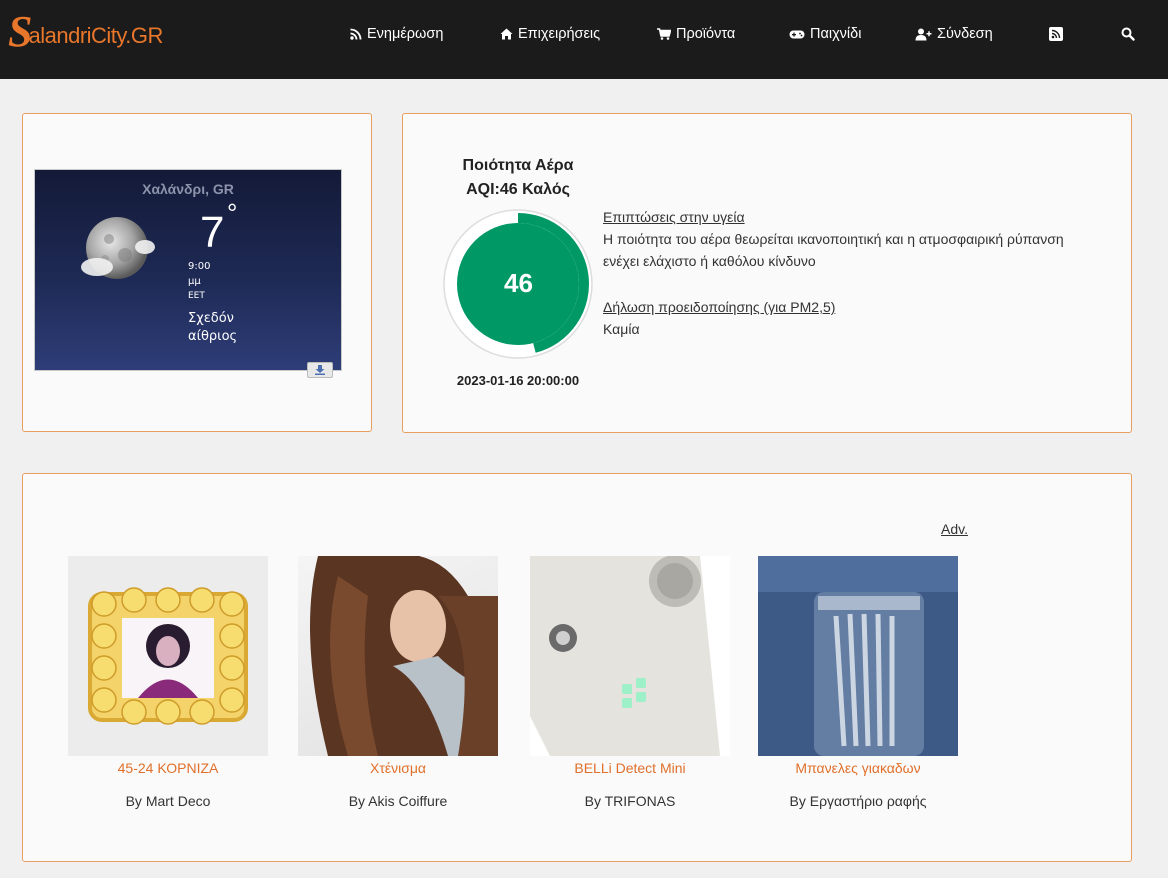 The height and width of the screenshot is (878, 1168). What do you see at coordinates (709, 261) in the screenshot?
I see `health-effects-text-line2: ενέχει ελάχιστο ή καθόλου κίνδυνο` at bounding box center [709, 261].